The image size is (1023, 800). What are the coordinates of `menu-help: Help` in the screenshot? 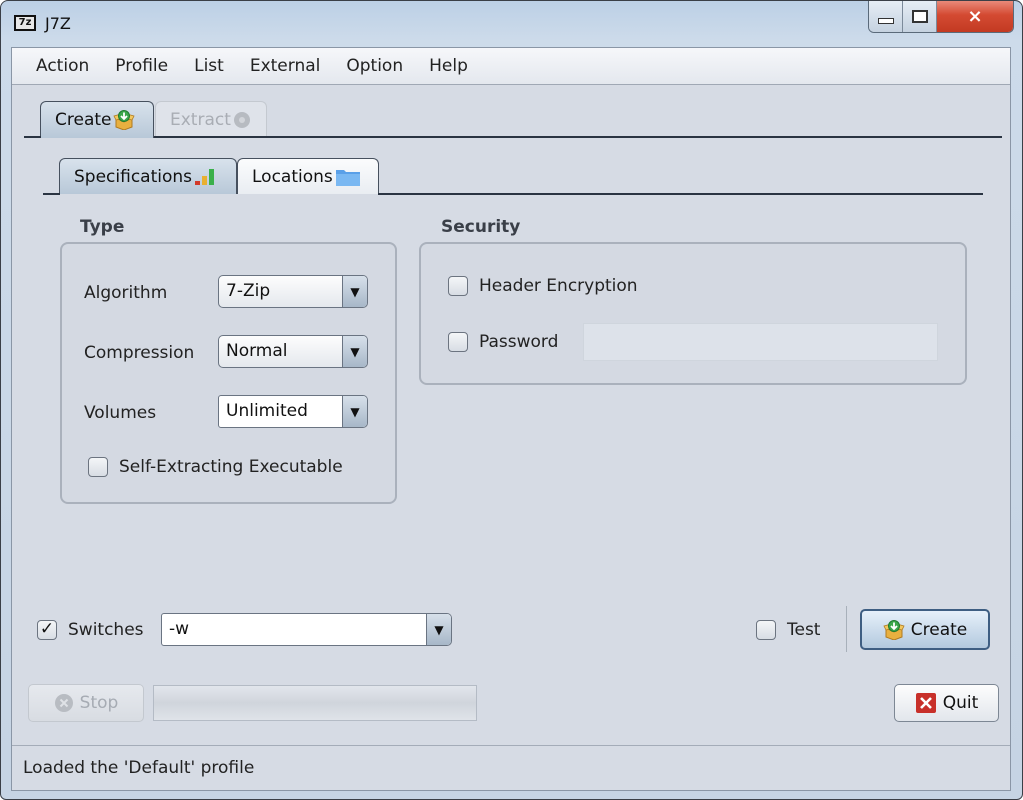 It's located at (448, 66).